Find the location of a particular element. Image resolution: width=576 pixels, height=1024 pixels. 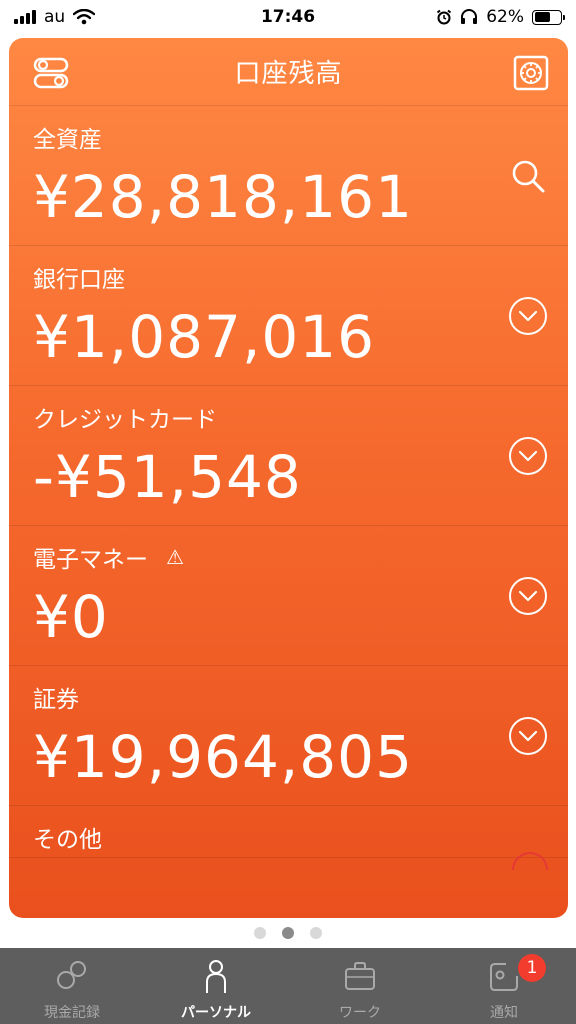

account-row-other: その他 is located at coordinates (288, 838).